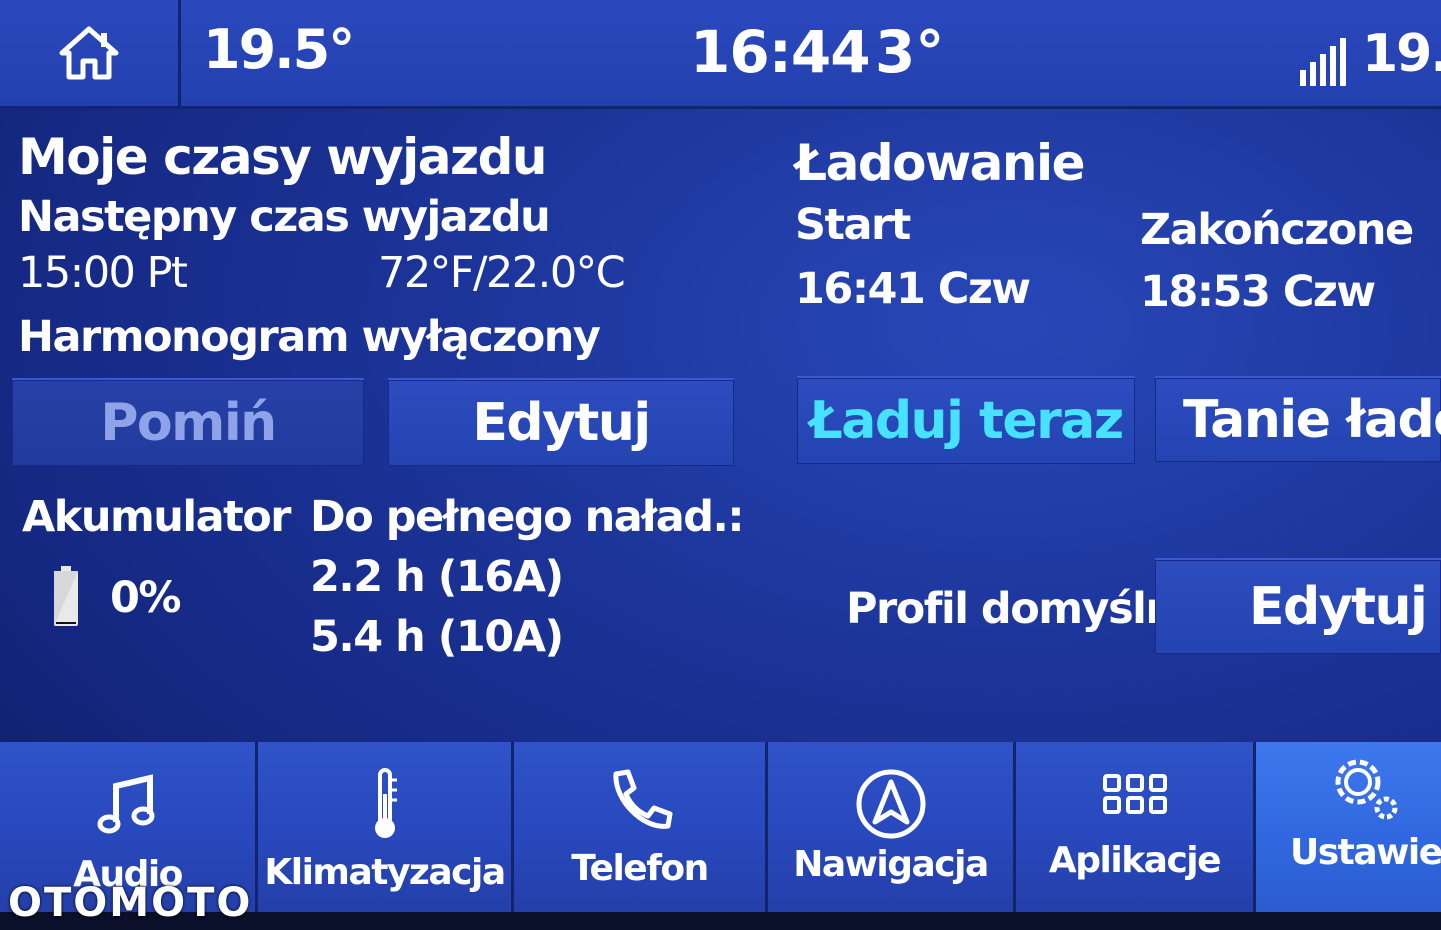 The image size is (1441, 930). What do you see at coordinates (1134, 794) in the screenshot?
I see `apps-grid-icon` at bounding box center [1134, 794].